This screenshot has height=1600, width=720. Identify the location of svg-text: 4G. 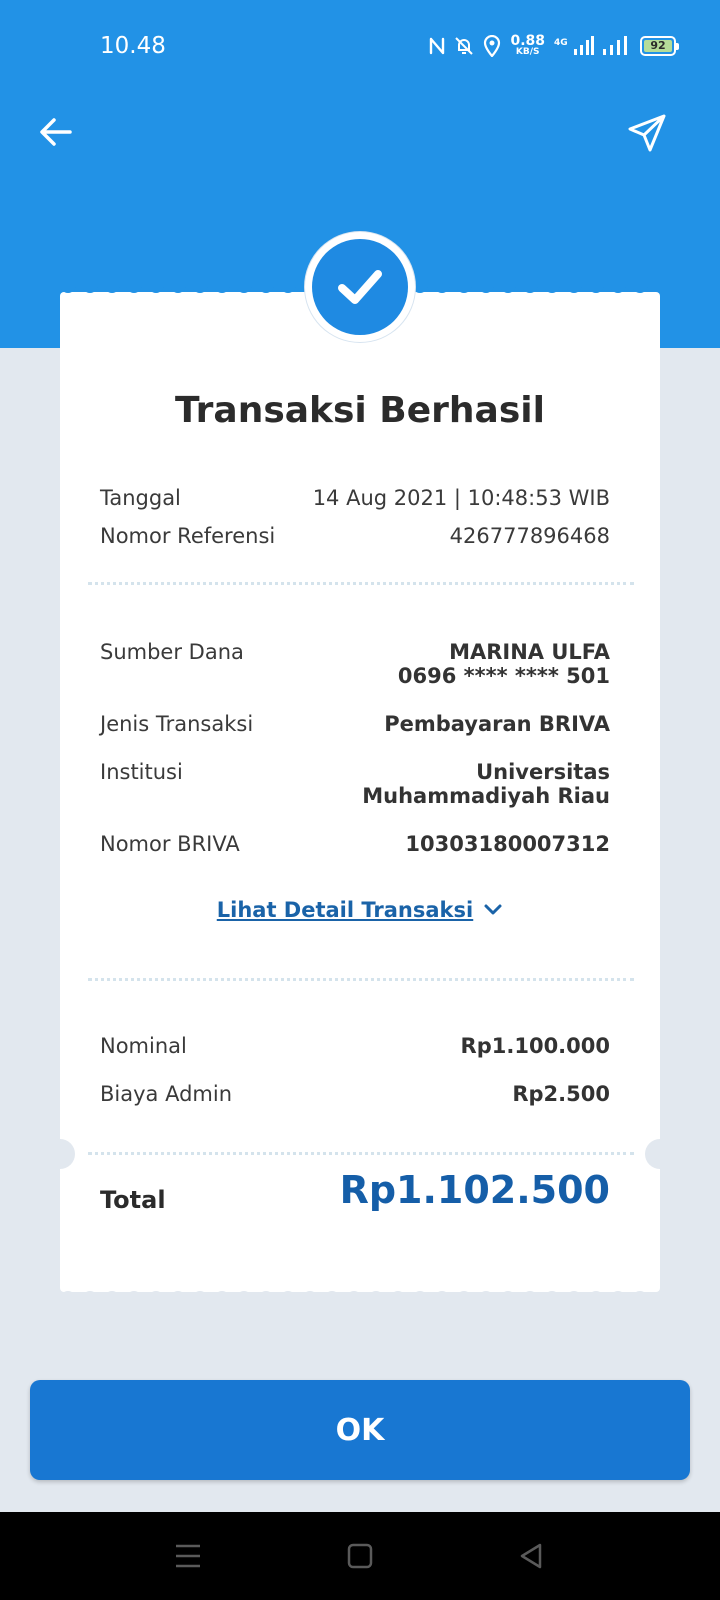
(561, 43).